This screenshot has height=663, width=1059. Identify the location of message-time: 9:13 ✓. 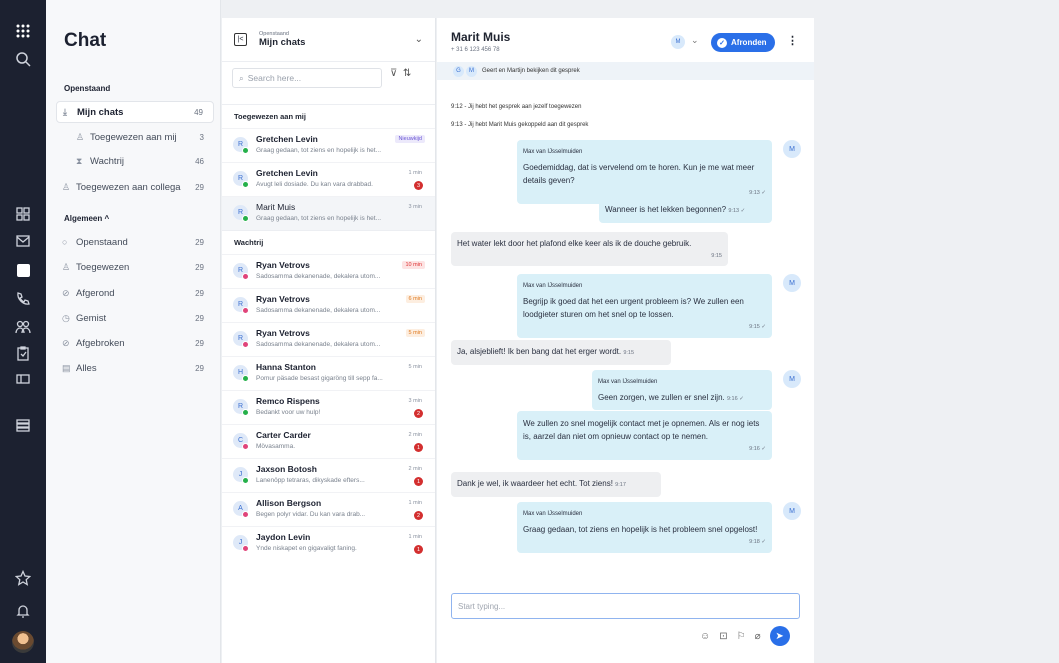
(737, 211).